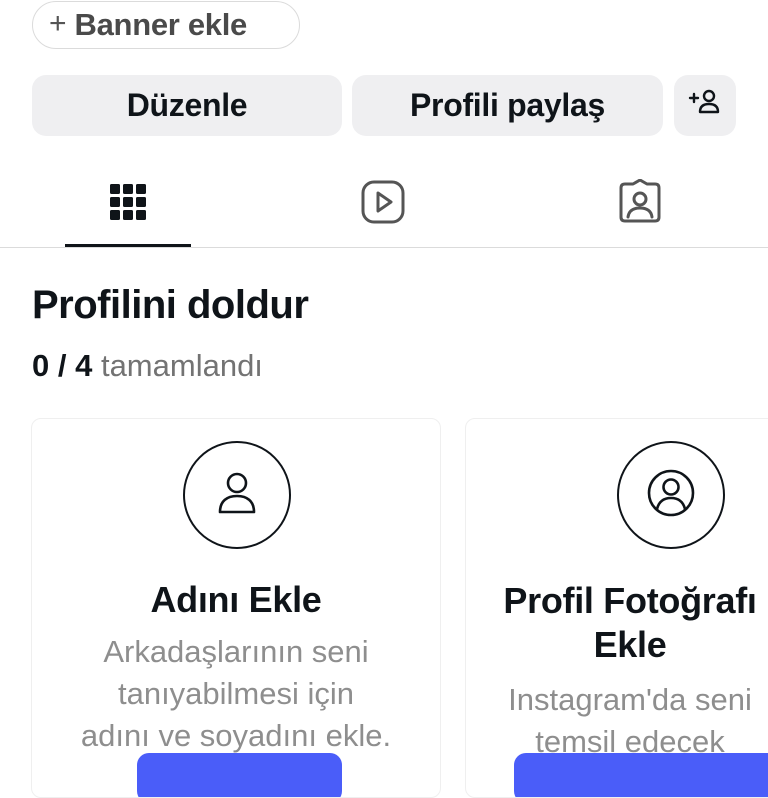 This screenshot has height=798, width=768. I want to click on grid-icon, so click(128, 204).